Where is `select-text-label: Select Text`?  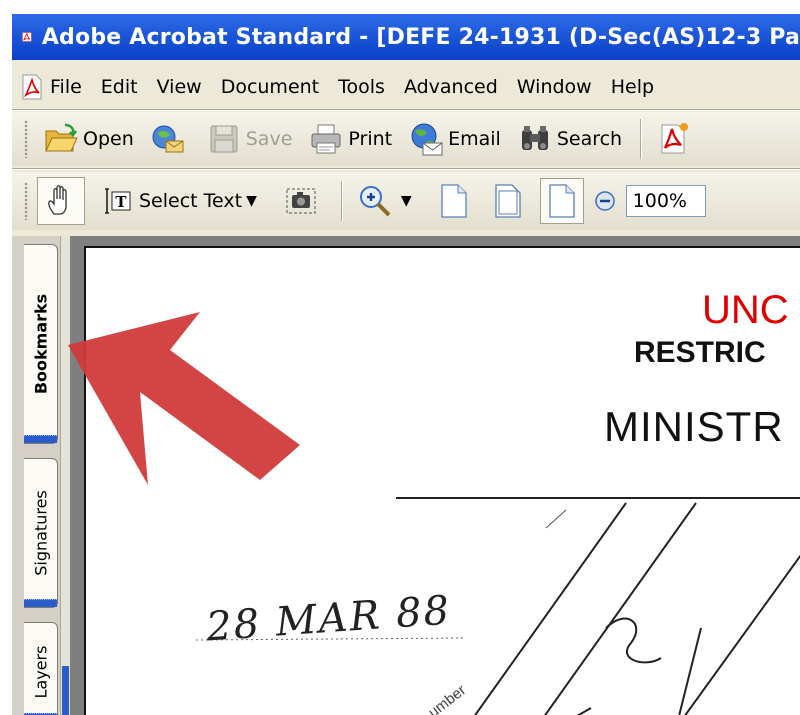 select-text-label: Select Text is located at coordinates (191, 201).